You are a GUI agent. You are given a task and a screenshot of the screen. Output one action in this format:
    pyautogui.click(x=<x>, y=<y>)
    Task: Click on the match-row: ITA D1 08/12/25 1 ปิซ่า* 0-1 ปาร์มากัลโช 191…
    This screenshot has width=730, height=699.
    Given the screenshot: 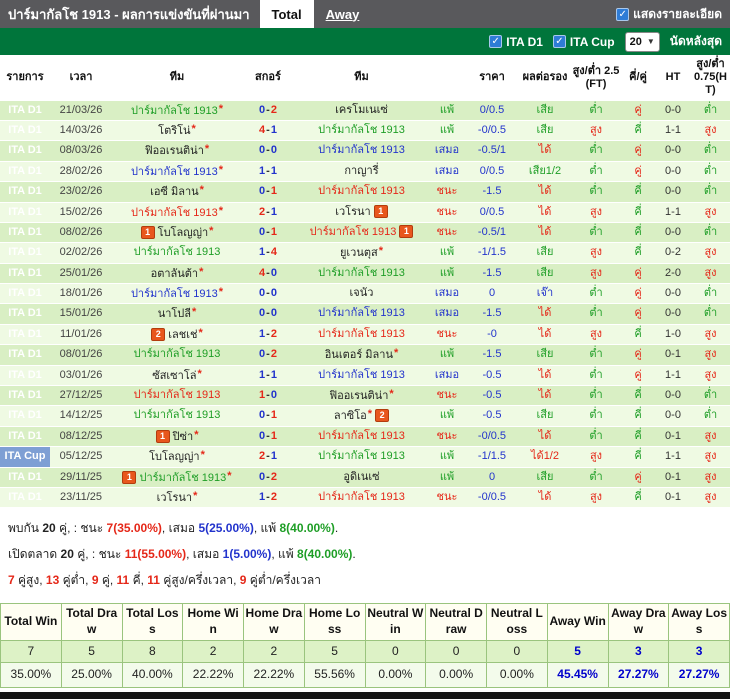 What is the action you would take?
    pyautogui.click(x=365, y=437)
    